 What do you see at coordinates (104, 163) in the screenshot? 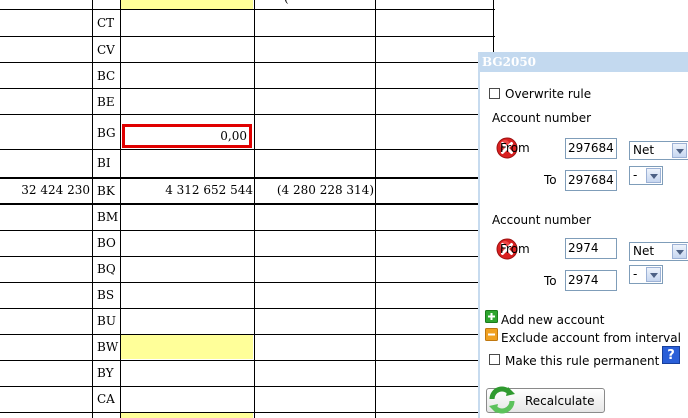
I see `row-code-bi: BI` at bounding box center [104, 163].